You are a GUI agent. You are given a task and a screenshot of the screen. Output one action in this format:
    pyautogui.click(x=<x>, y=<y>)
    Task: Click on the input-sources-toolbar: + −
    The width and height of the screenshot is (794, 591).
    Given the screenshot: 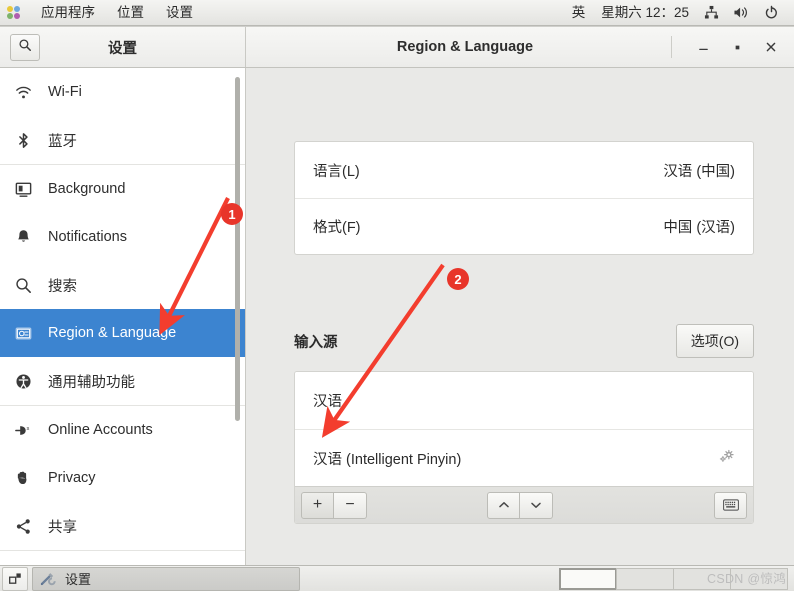 What is the action you would take?
    pyautogui.click(x=524, y=504)
    